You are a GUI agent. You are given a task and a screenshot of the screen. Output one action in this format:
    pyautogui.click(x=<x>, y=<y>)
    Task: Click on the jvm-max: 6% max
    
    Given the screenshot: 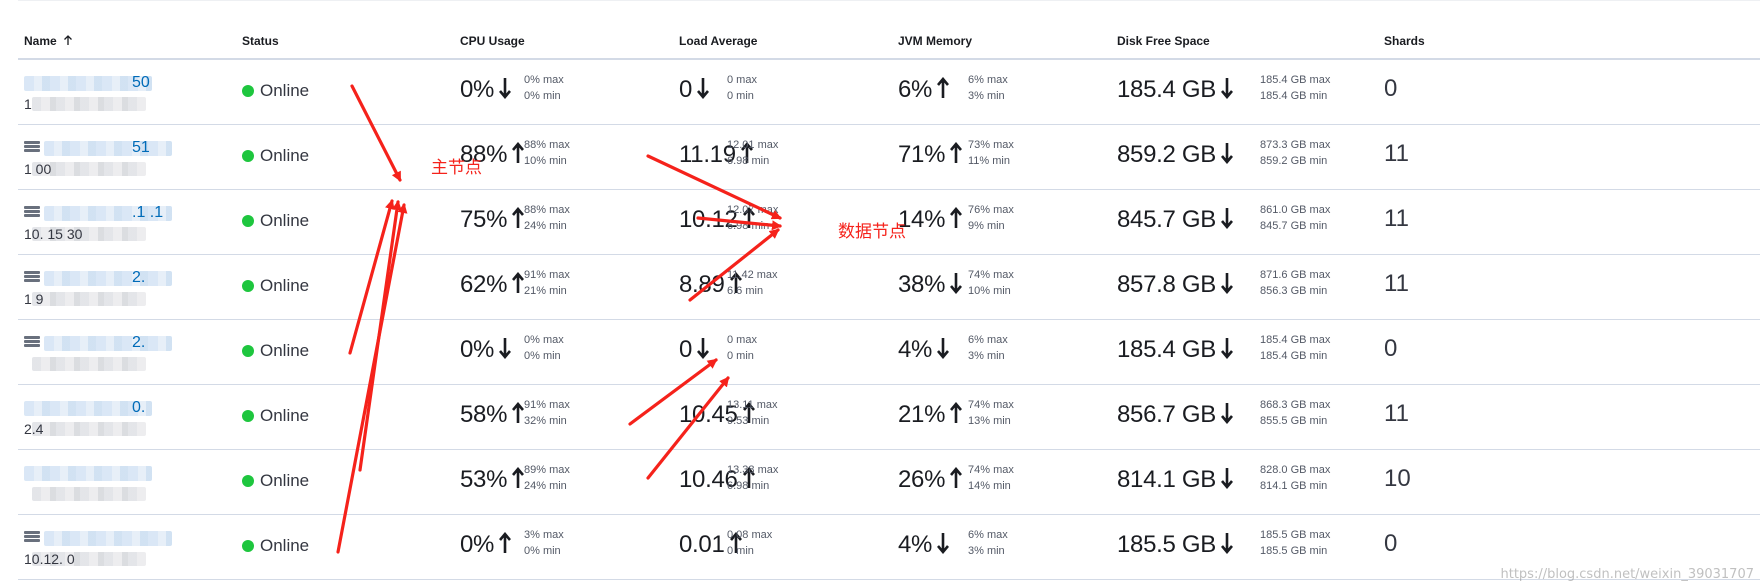 What is the action you would take?
    pyautogui.click(x=988, y=535)
    